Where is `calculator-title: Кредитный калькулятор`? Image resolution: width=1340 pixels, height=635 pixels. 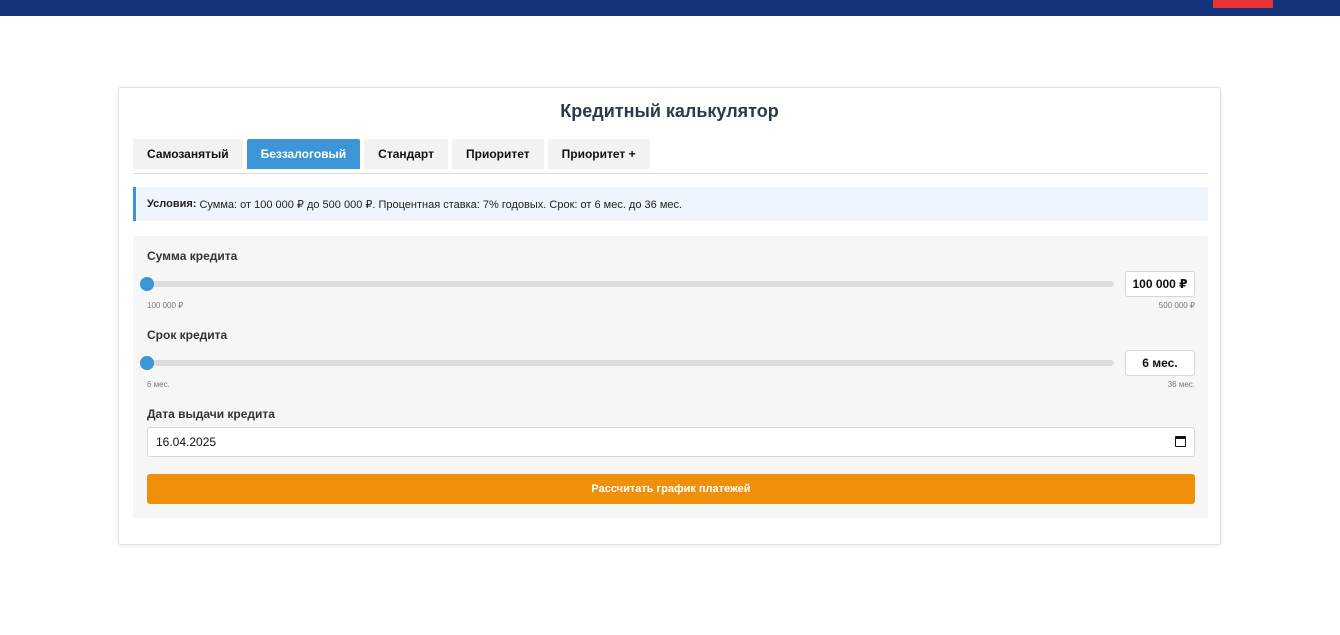 calculator-title: Кредитный калькулятор is located at coordinates (669, 111).